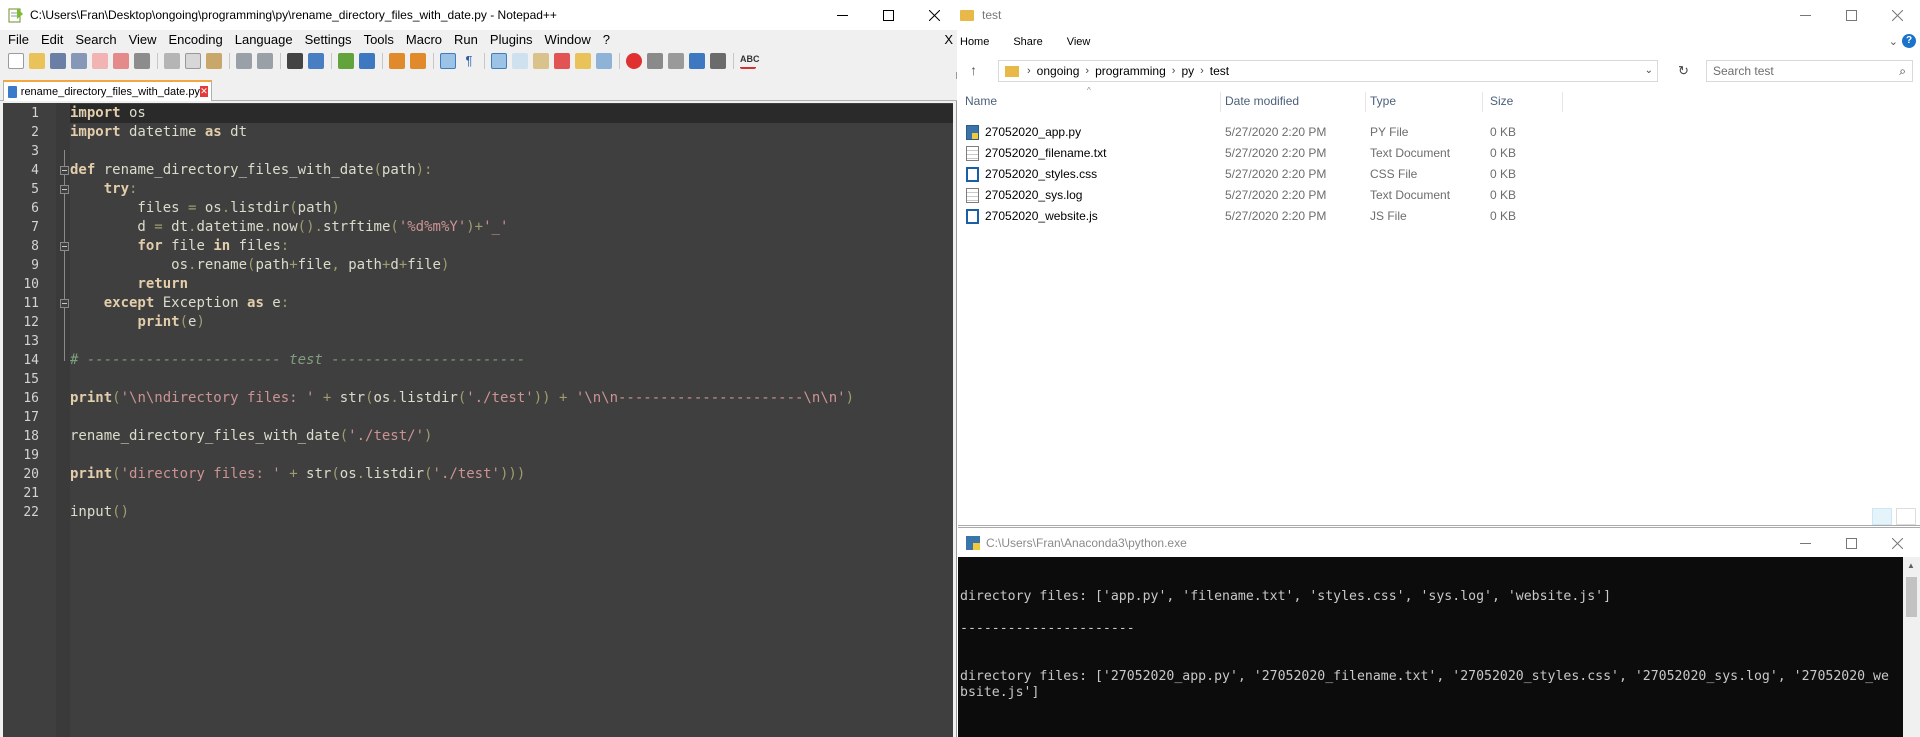 Image resolution: width=1920 pixels, height=737 pixels. What do you see at coordinates (316, 61) in the screenshot?
I see `replace-icon` at bounding box center [316, 61].